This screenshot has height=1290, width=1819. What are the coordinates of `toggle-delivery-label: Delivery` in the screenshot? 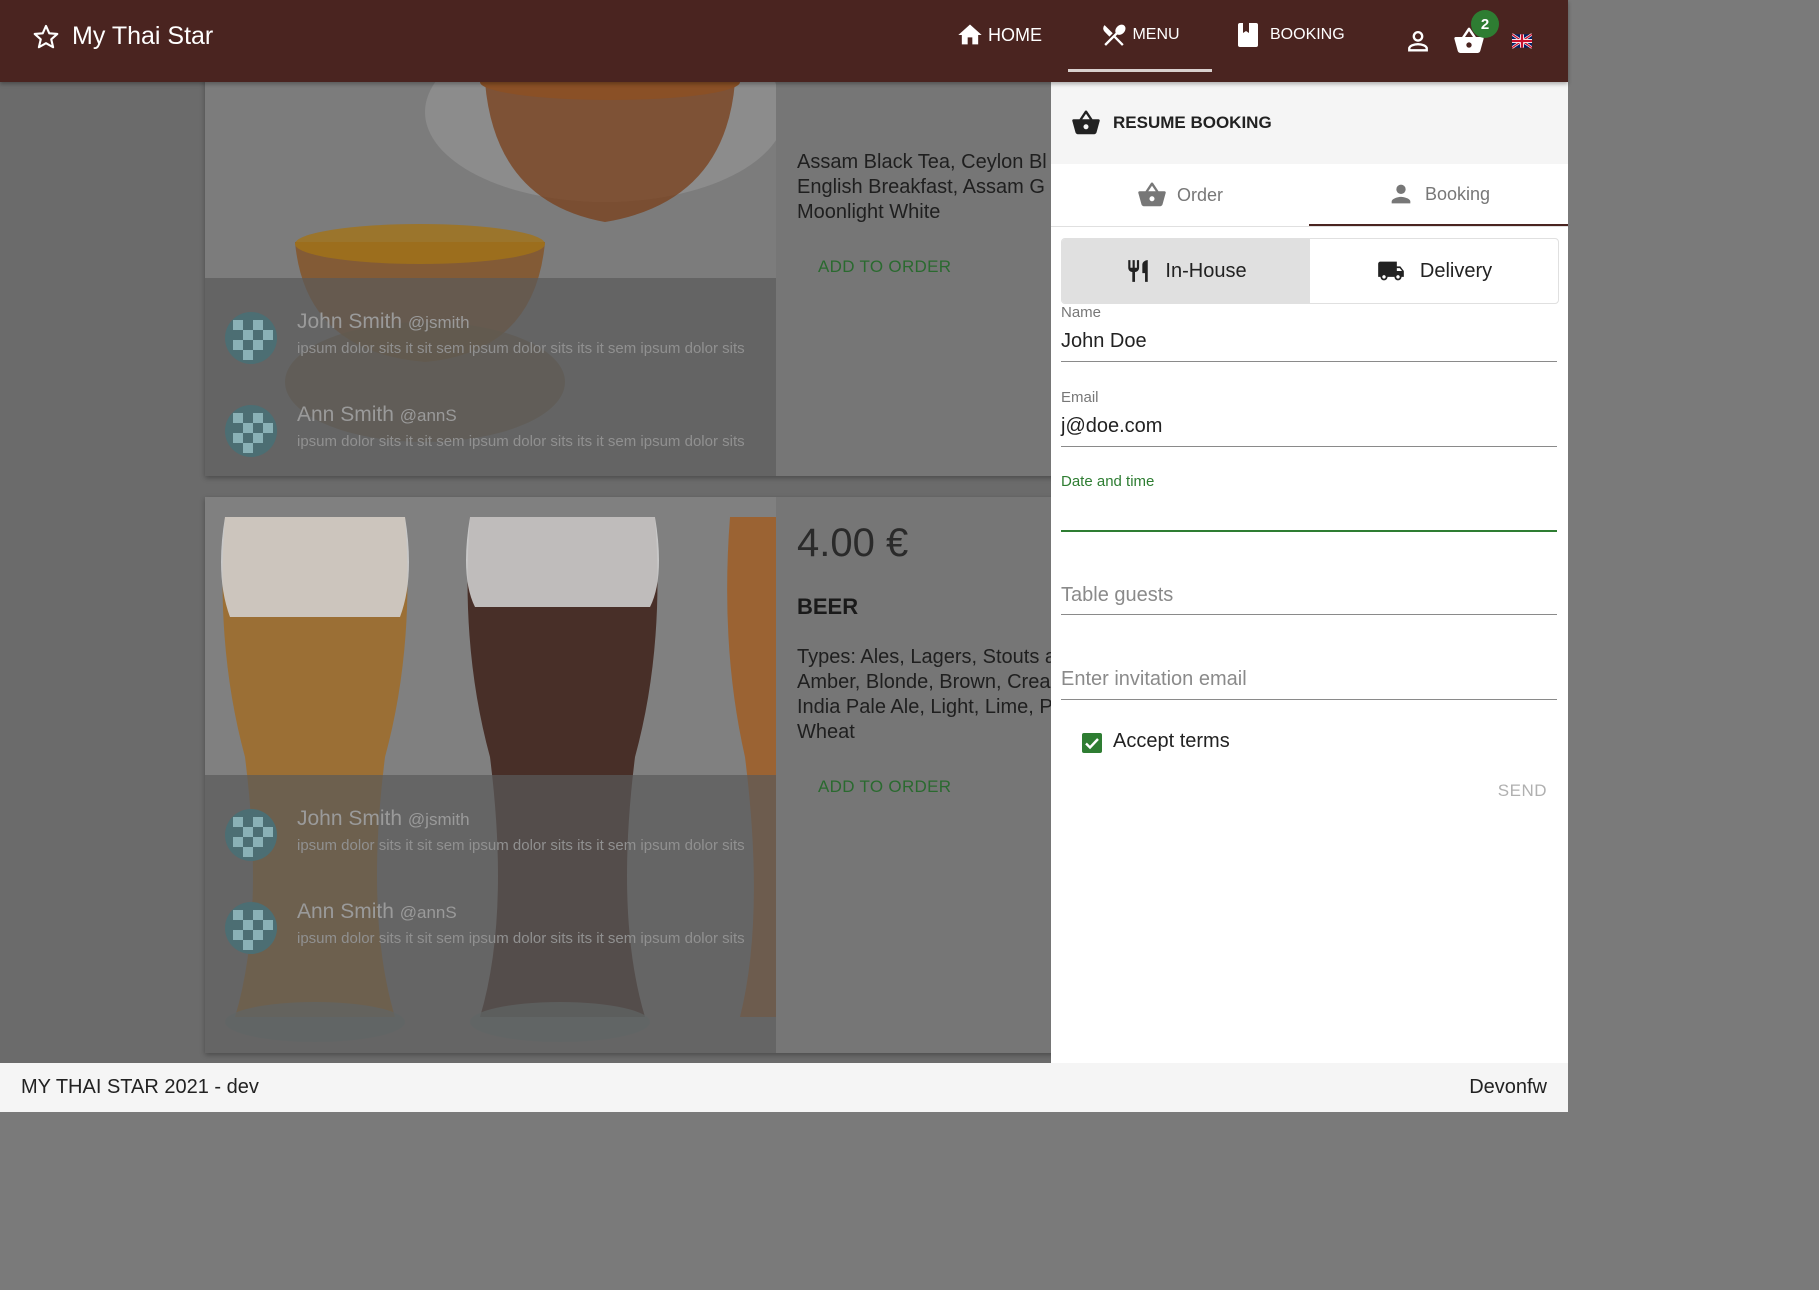 It's located at (1456, 270).